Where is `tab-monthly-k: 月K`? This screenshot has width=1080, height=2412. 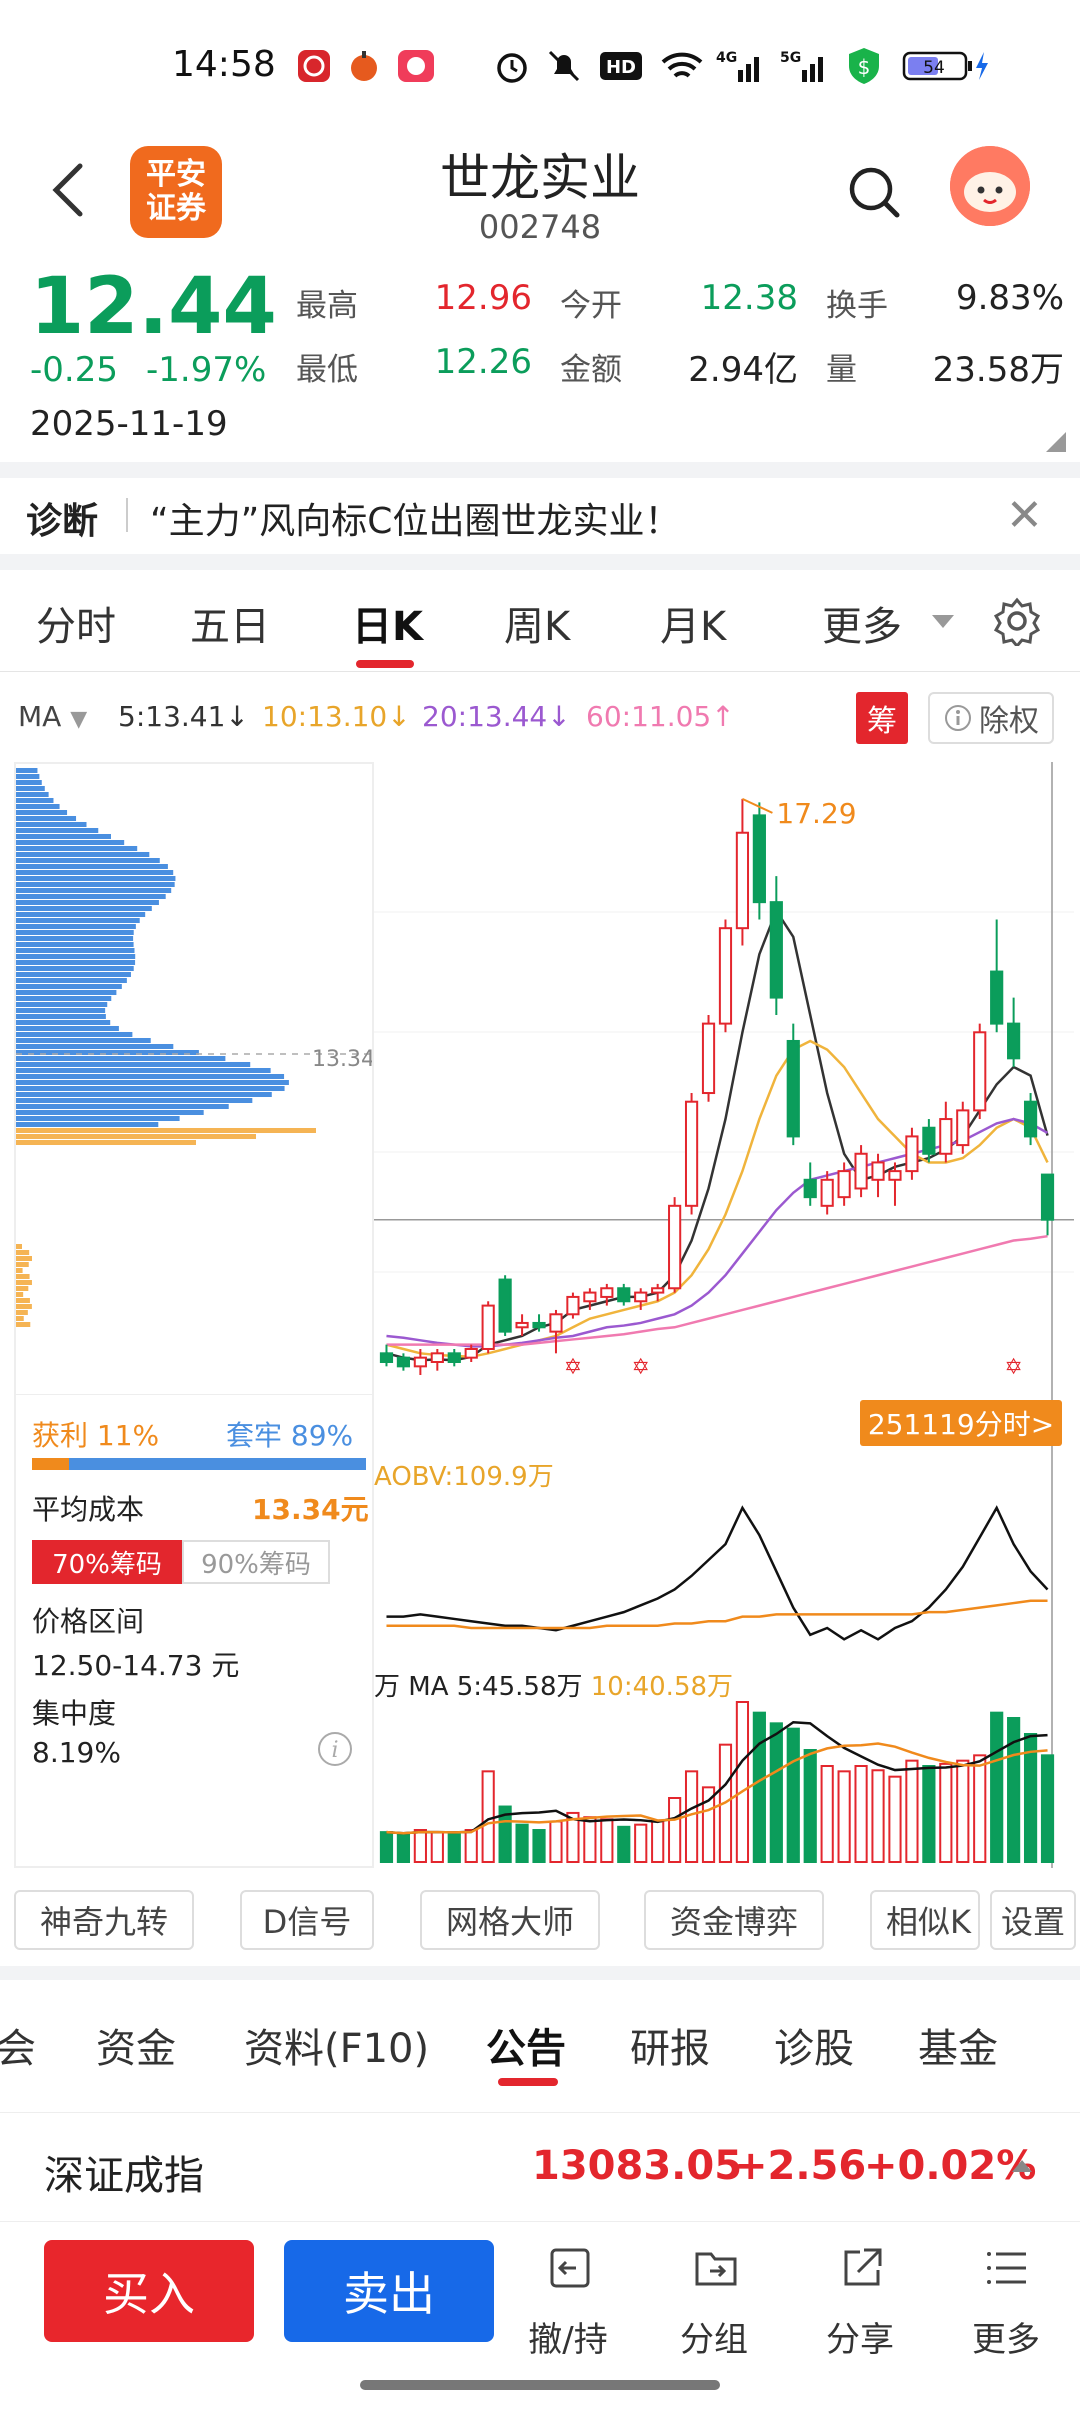 tab-monthly-k: 月K is located at coordinates (693, 623).